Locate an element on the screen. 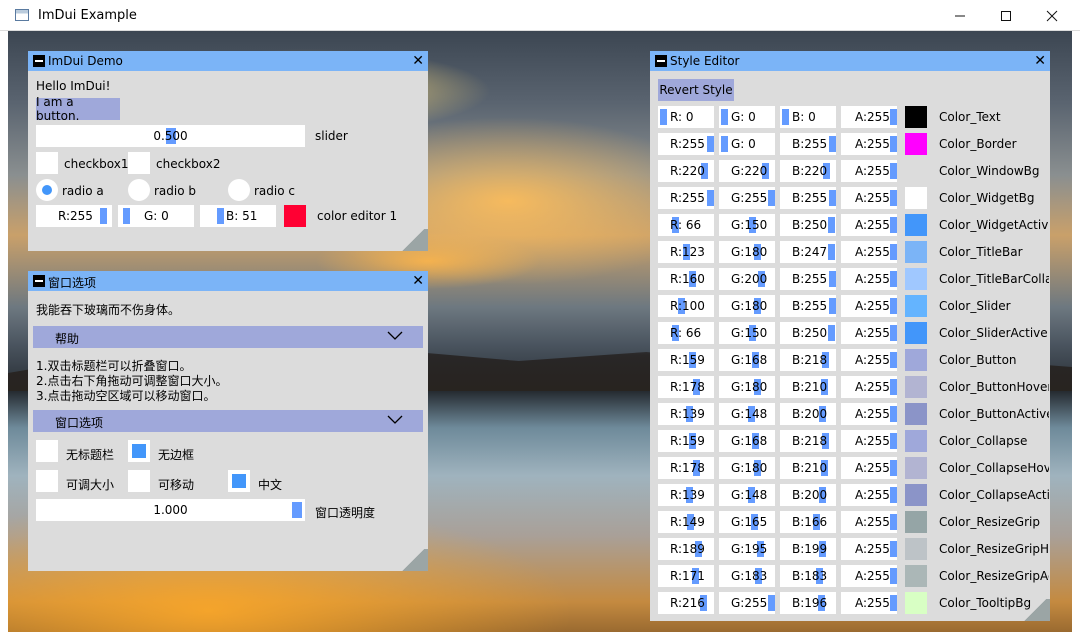  checkbox2 is located at coordinates (139, 163).